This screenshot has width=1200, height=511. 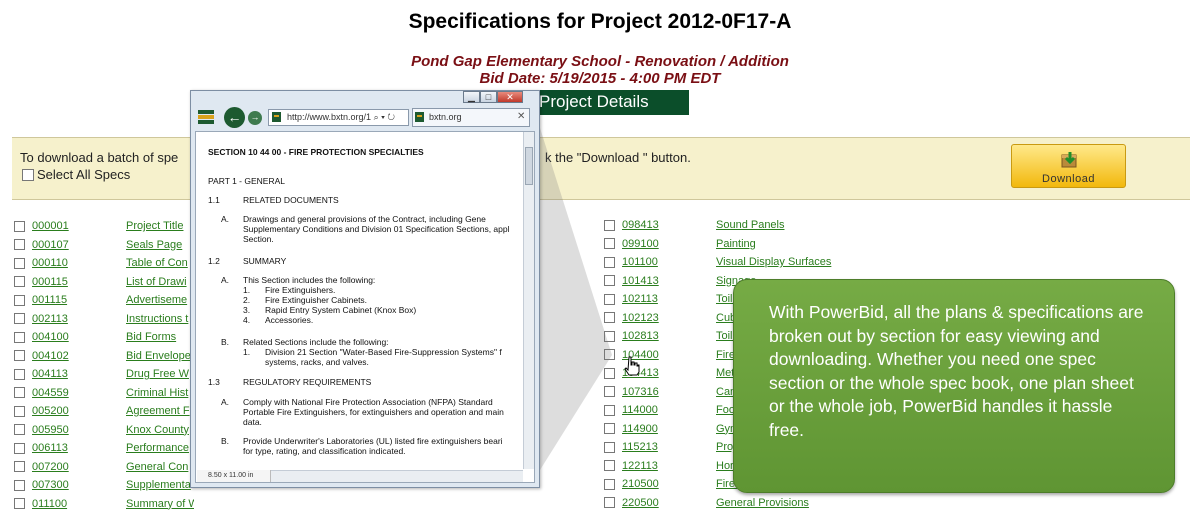 What do you see at coordinates (510, 97) in the screenshot?
I see `close-window-button: ✕` at bounding box center [510, 97].